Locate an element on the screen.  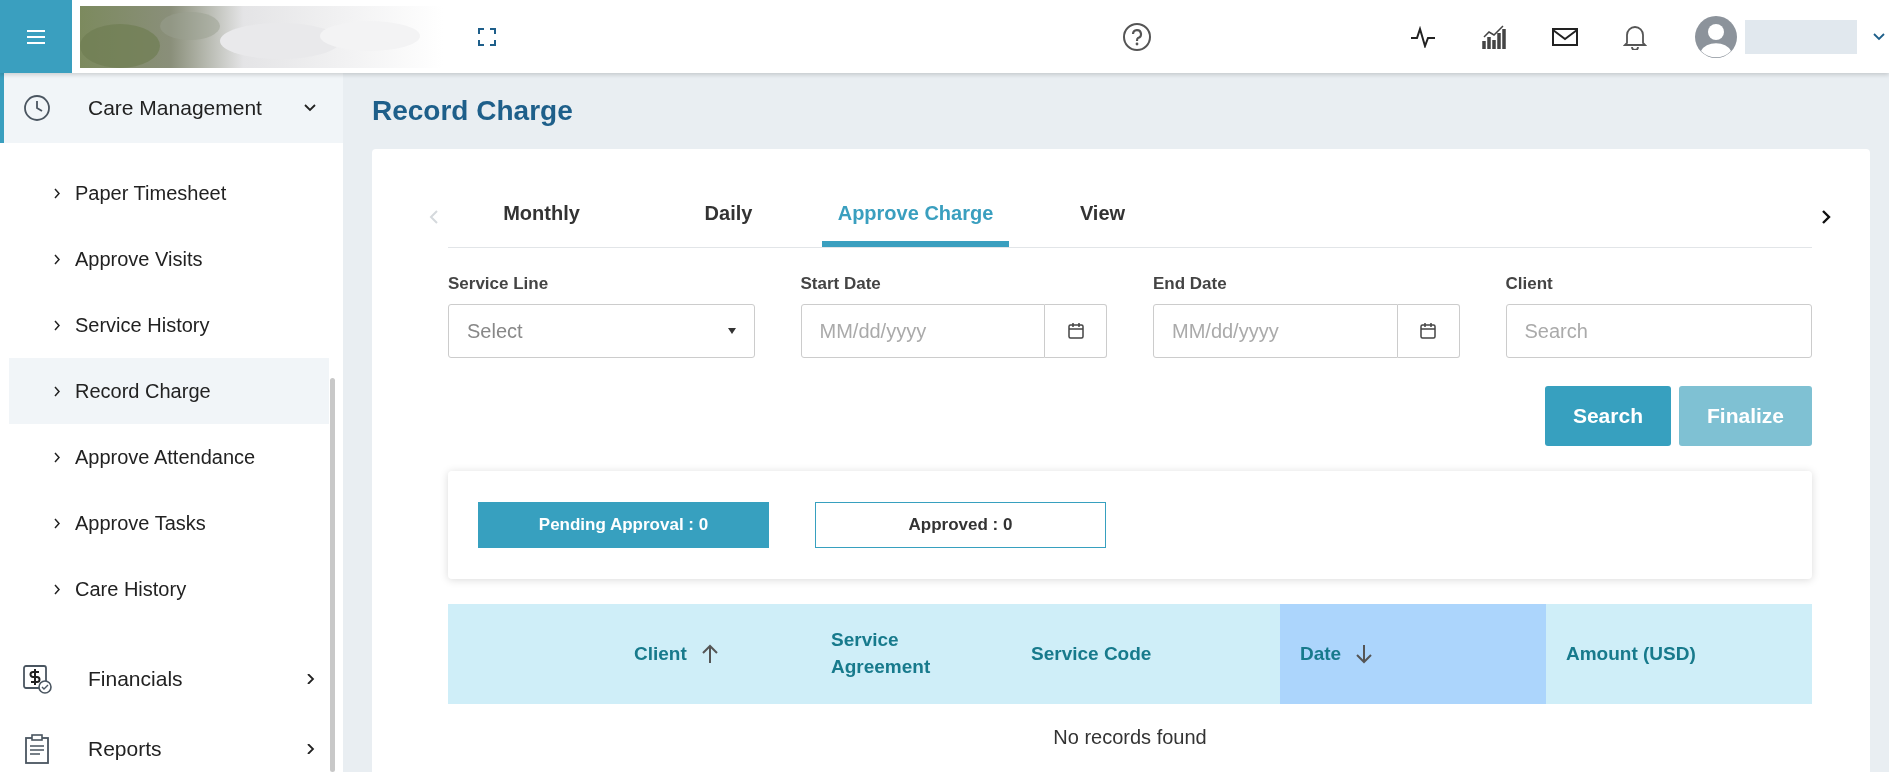
sidebar-item: Reports is located at coordinates (171, 743).